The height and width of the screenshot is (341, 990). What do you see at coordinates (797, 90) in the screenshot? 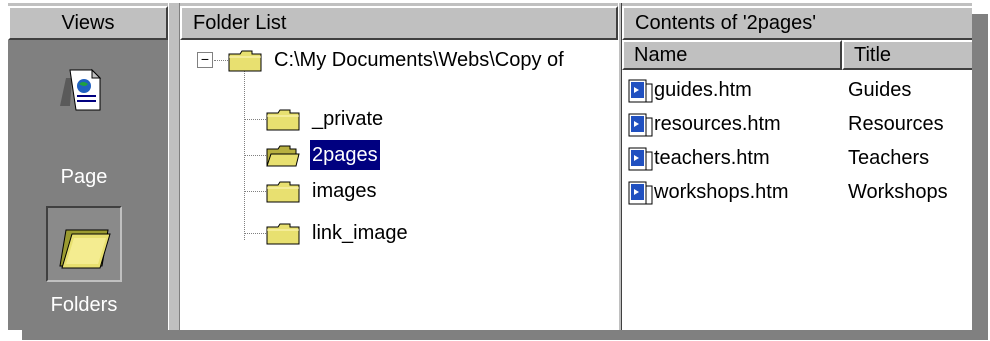
I see `file-row: guides.htm Guides` at bounding box center [797, 90].